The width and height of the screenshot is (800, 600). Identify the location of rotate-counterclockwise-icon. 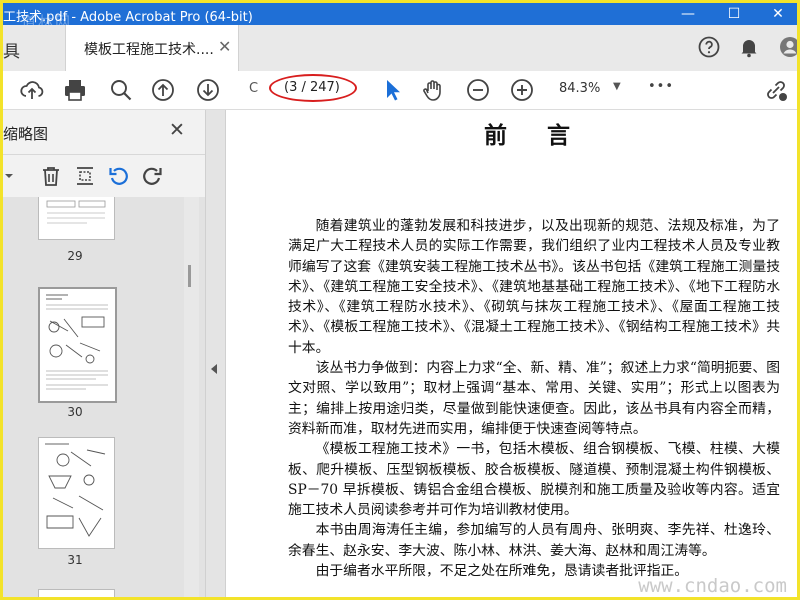
(119, 176).